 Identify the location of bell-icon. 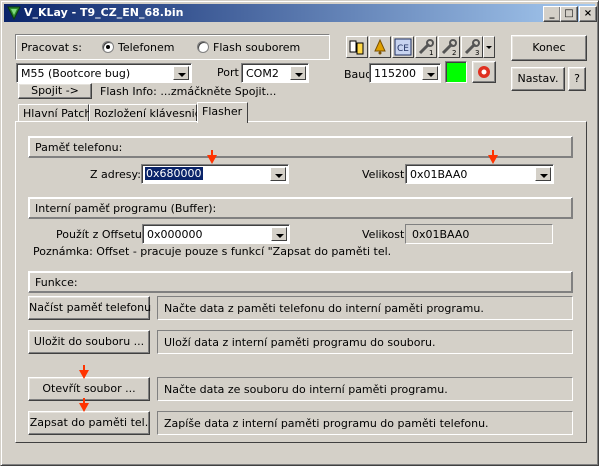
(380, 46).